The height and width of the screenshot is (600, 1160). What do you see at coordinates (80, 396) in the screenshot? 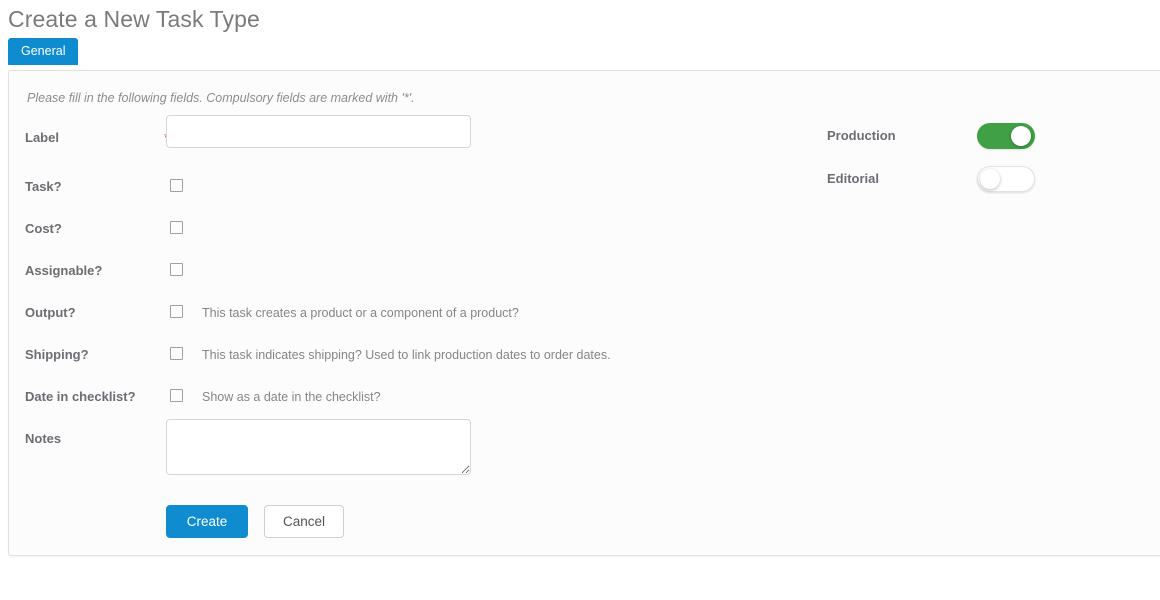
I see `field-label-date-in-checklist: Date in checklist?` at bounding box center [80, 396].